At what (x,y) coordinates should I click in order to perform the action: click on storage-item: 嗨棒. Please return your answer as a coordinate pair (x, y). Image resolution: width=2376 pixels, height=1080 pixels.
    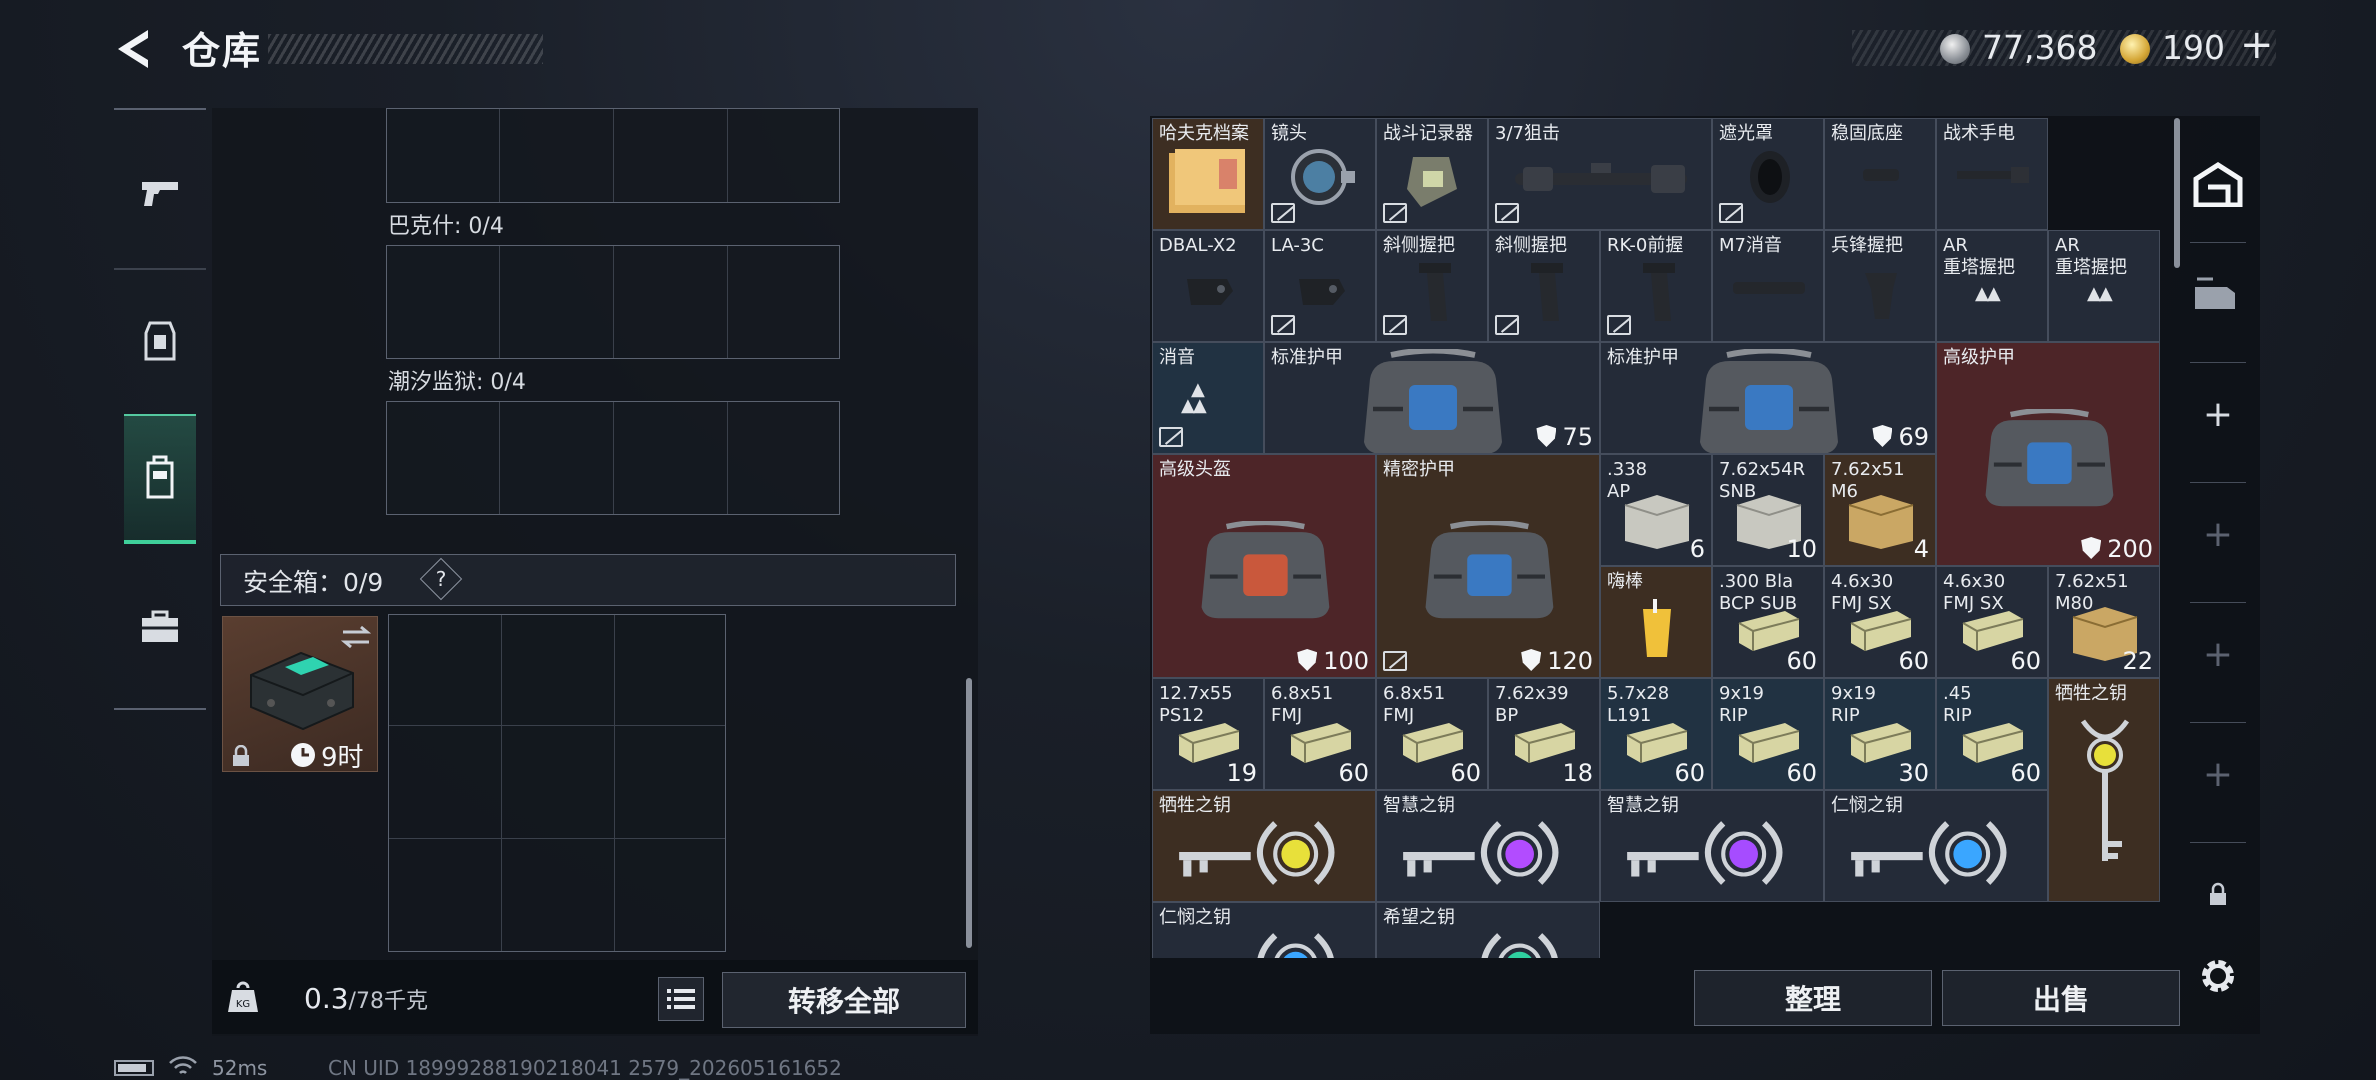
    Looking at the image, I should click on (1656, 622).